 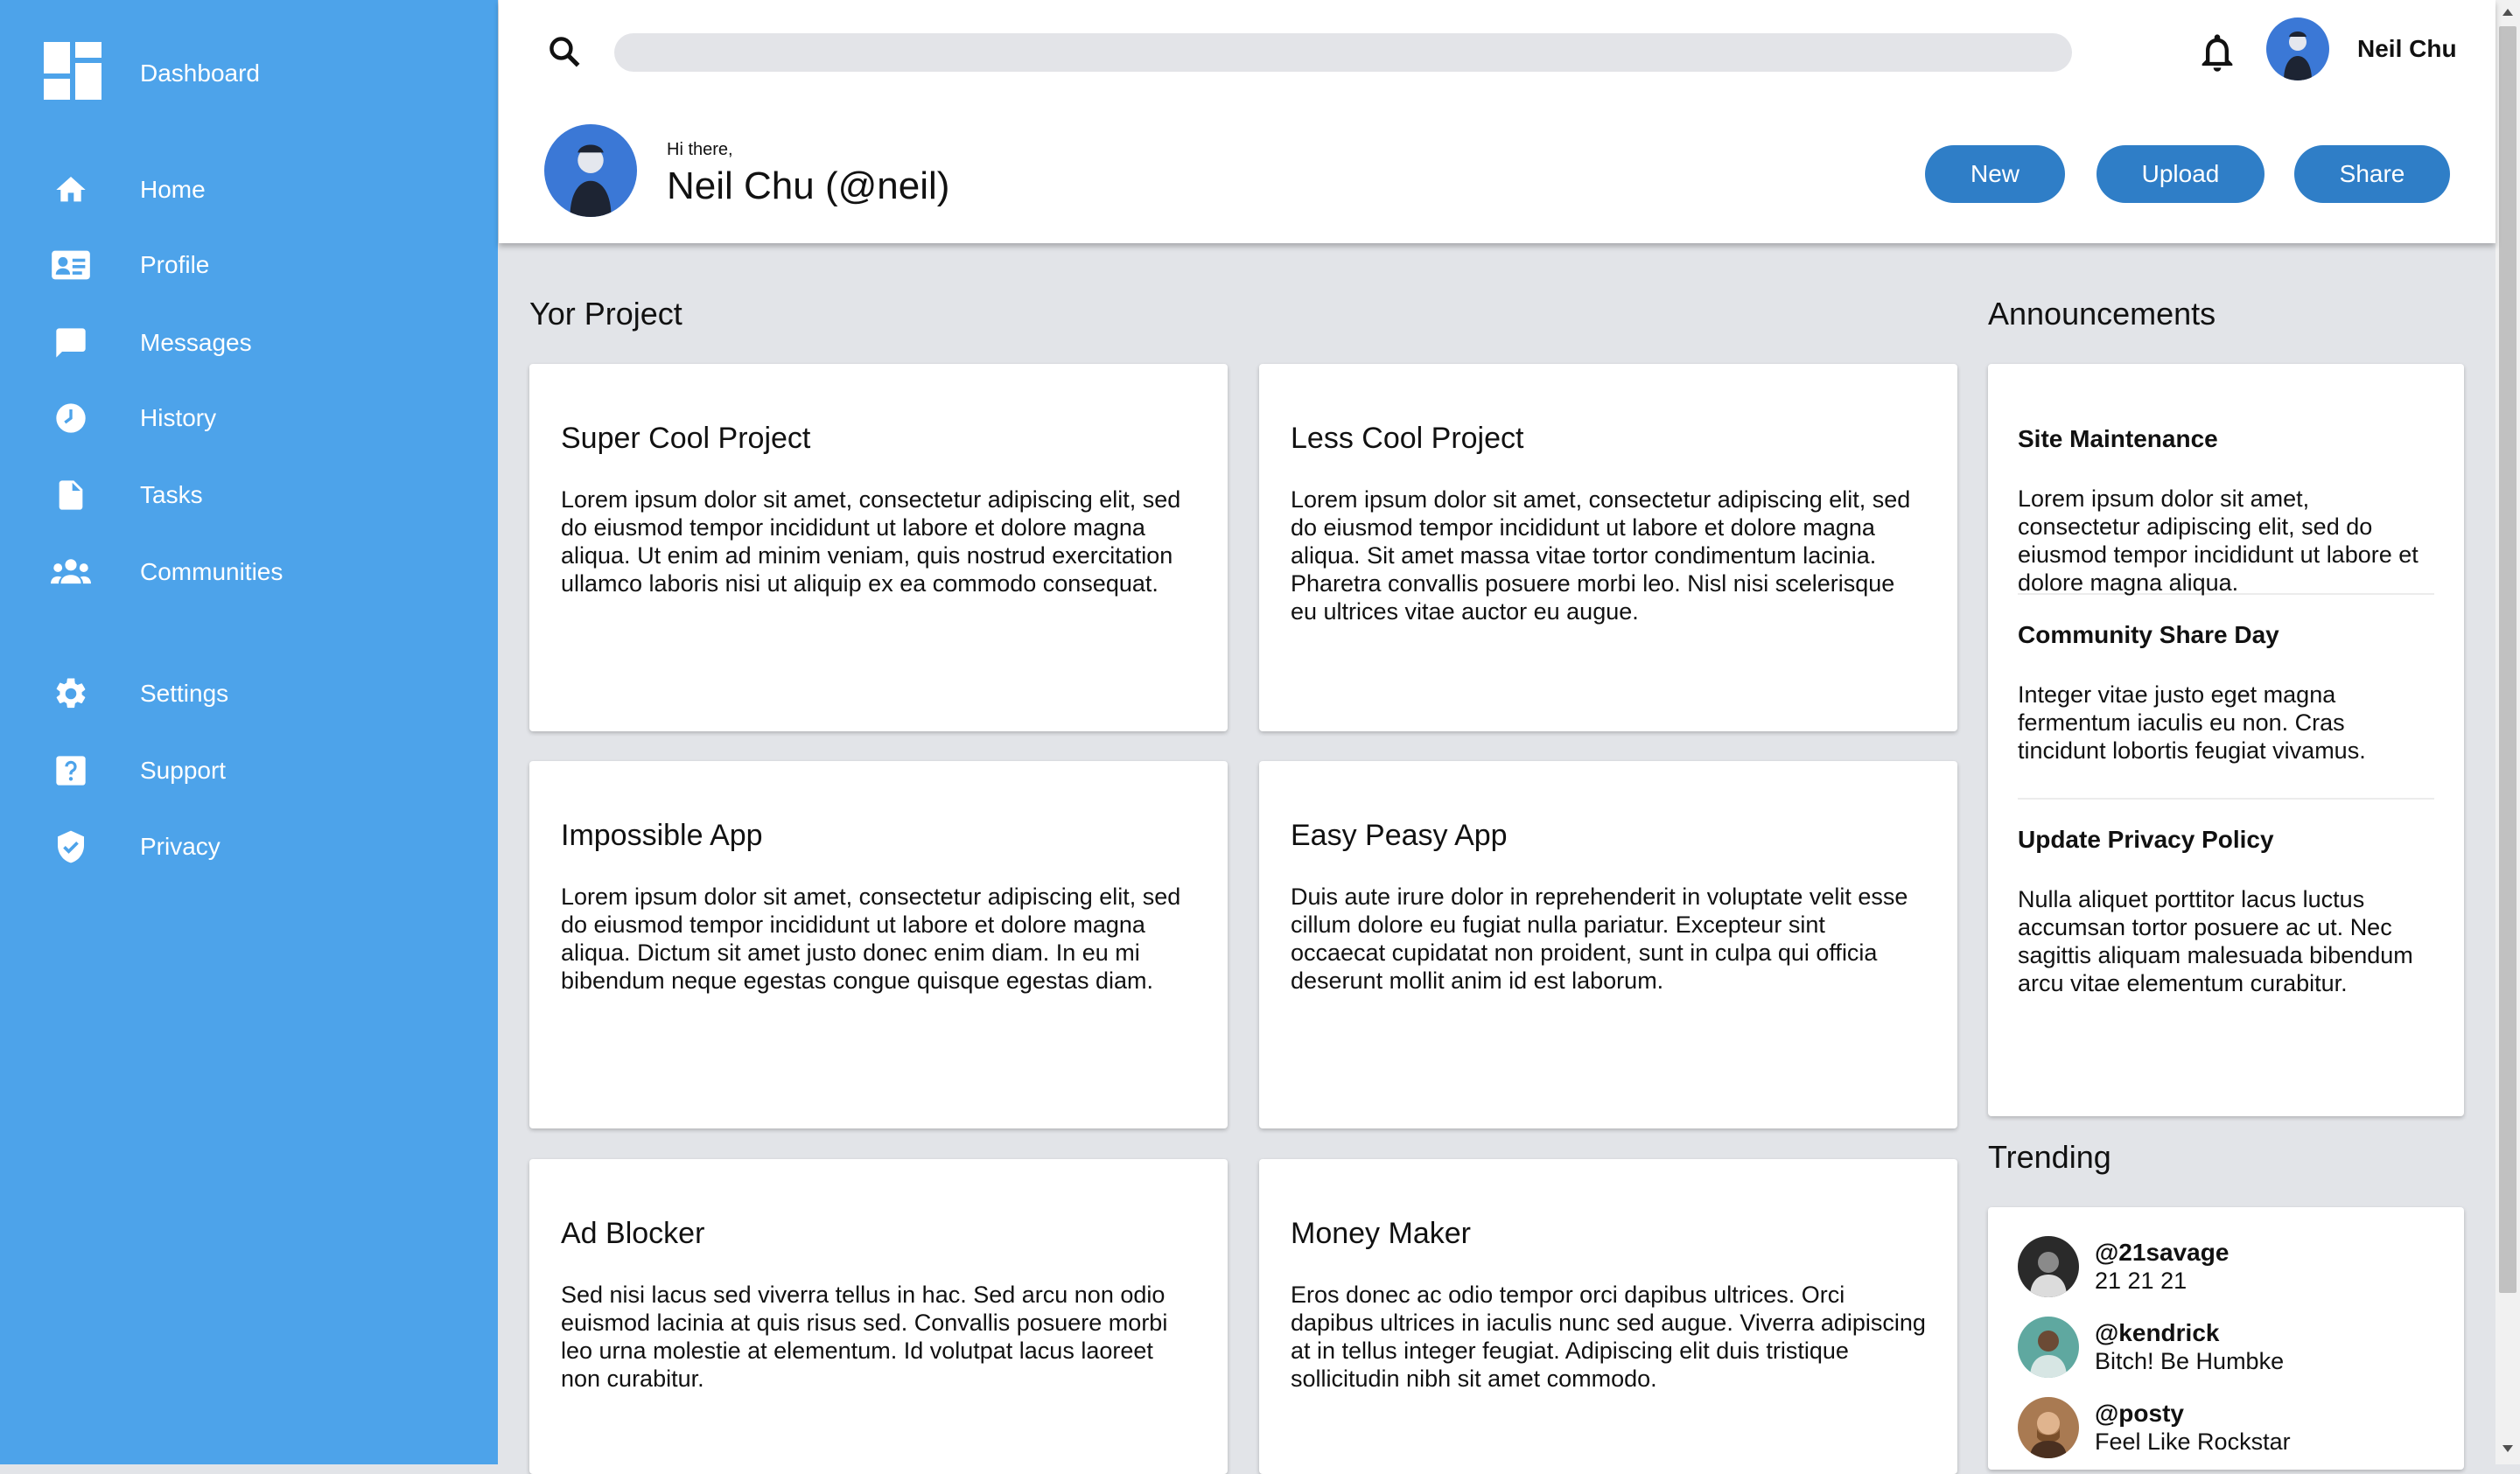 What do you see at coordinates (249, 495) in the screenshot?
I see `sidebar-item-tasks: Tasks` at bounding box center [249, 495].